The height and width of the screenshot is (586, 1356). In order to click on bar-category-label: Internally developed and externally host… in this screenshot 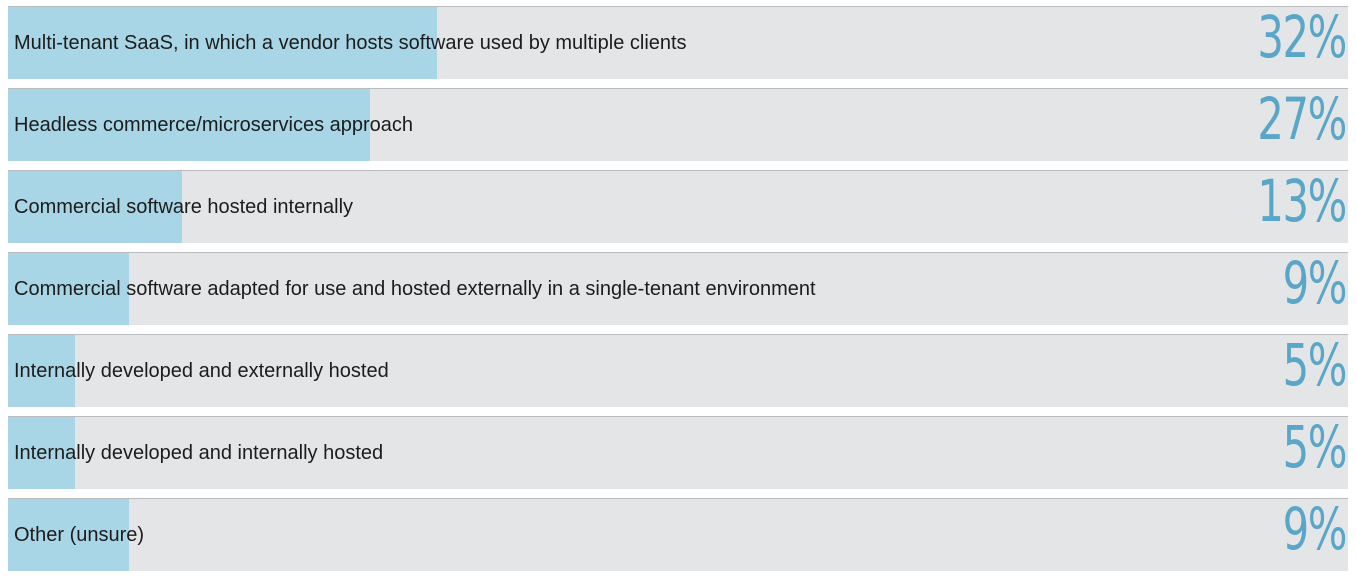, I will do `click(201, 370)`.